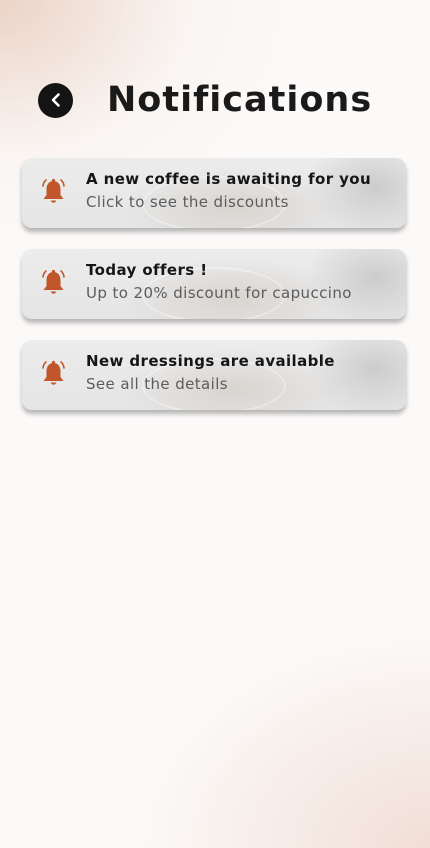 The image size is (430, 848). I want to click on notification-subtitle: Click to see the discounts, so click(187, 202).